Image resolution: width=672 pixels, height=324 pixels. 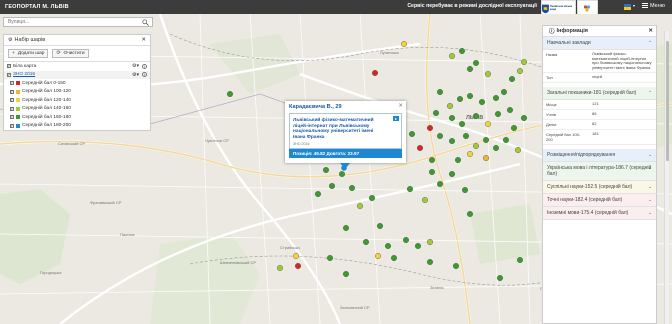 I want to click on section-total: Загальні показники-181 (середній бал) ⌃, so click(x=599, y=94).